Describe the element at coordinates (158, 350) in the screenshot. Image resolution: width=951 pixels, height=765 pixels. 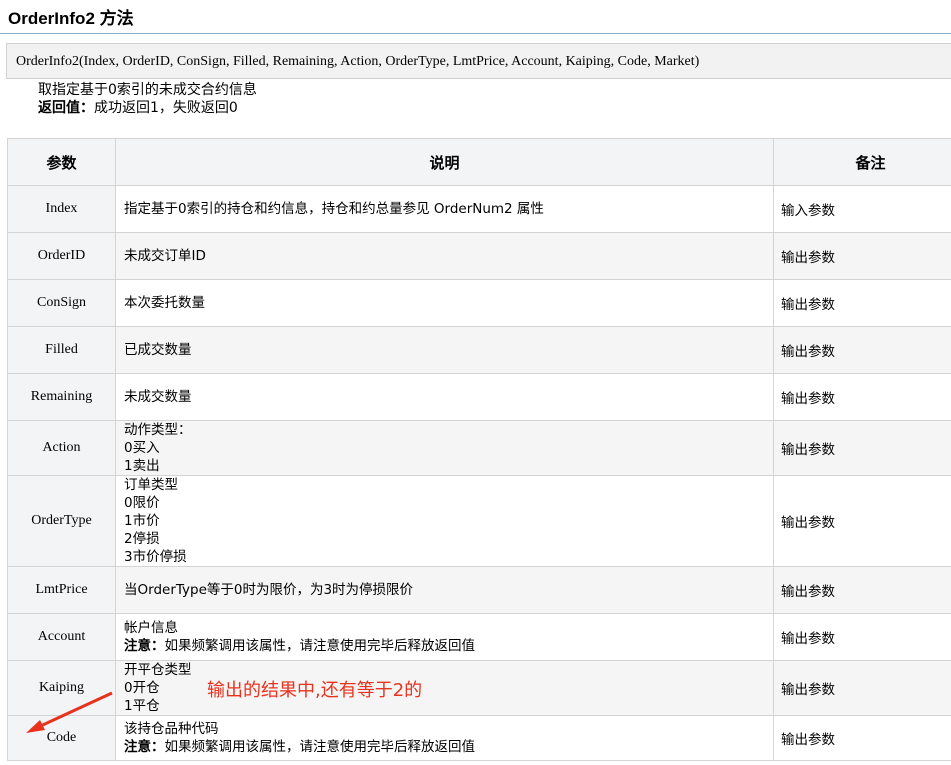
I see `description-line: 已成交数量` at that location.